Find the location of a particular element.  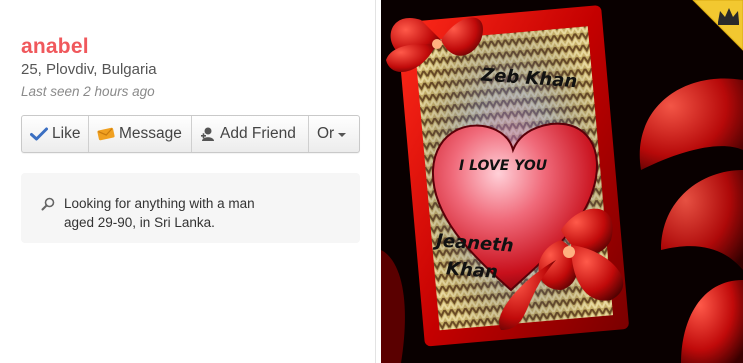

more-dropdown-button: Or is located at coordinates (334, 134).